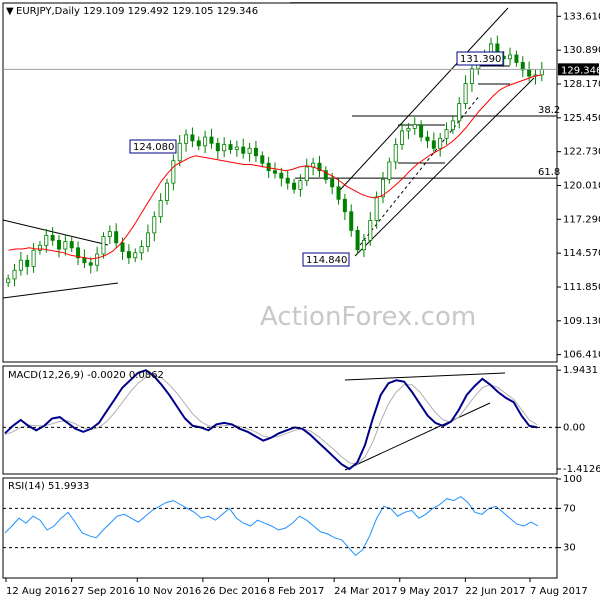 This screenshot has height=600, width=600. What do you see at coordinates (581, 118) in the screenshot?
I see `price-y-tick-label: 125.450` at bounding box center [581, 118].